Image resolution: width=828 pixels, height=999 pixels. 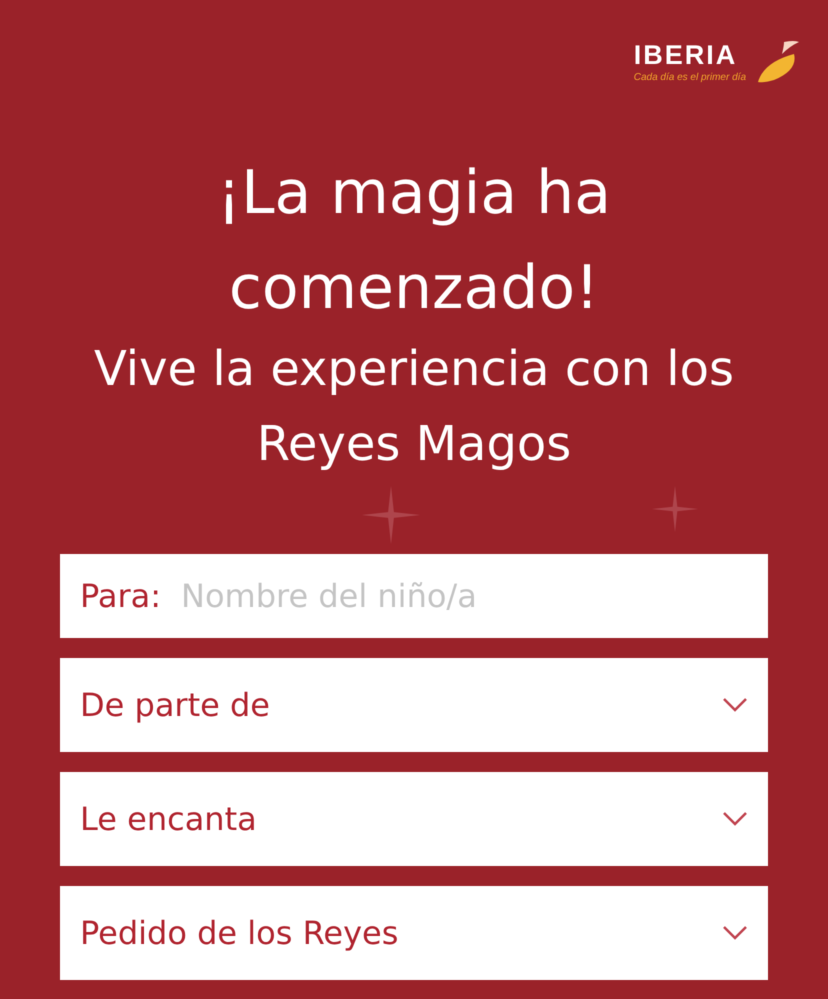 What do you see at coordinates (121, 596) in the screenshot?
I see `field-label: Para:` at bounding box center [121, 596].